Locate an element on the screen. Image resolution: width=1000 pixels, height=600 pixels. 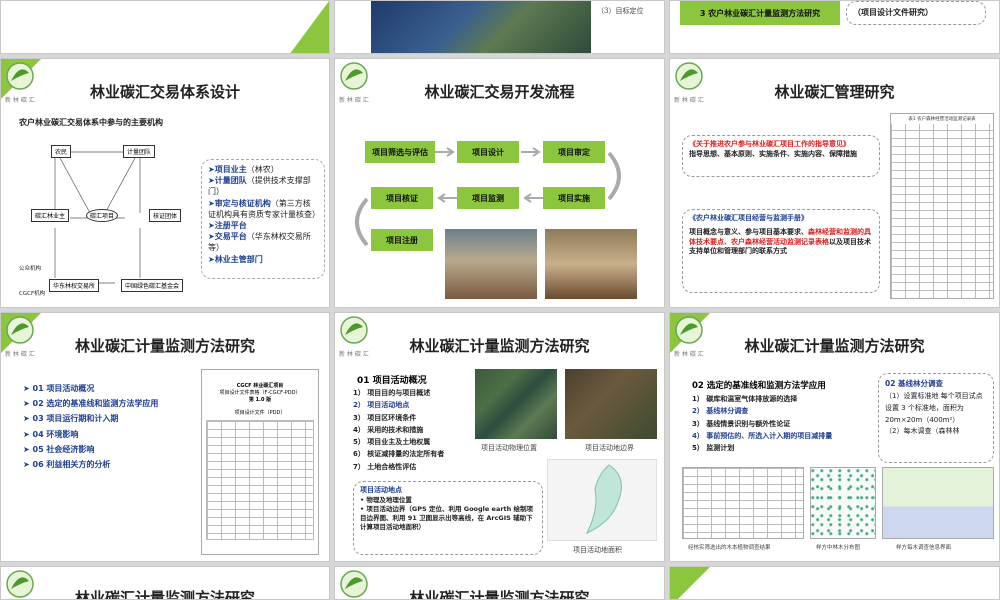
caption-survey-results: 经核实筛选出的木本植物调查结果 is located at coordinates (729, 548).